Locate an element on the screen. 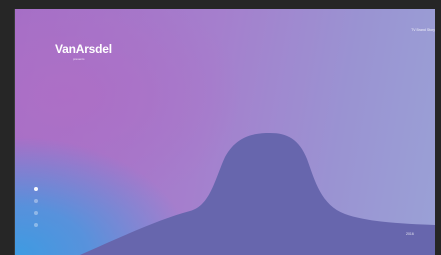 This screenshot has height=255, width=441. header-link: TV Brand Story is located at coordinates (423, 30).